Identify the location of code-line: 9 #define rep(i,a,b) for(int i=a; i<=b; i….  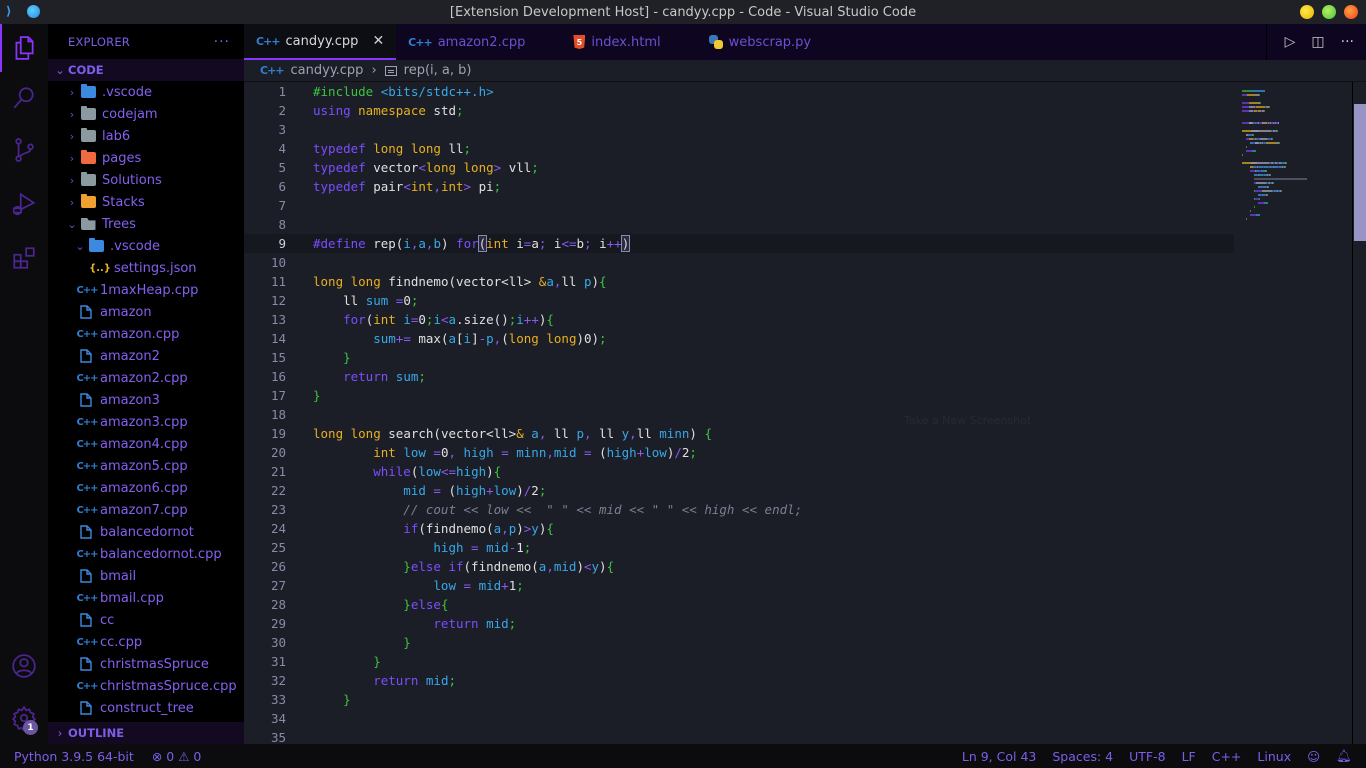
(739, 243).